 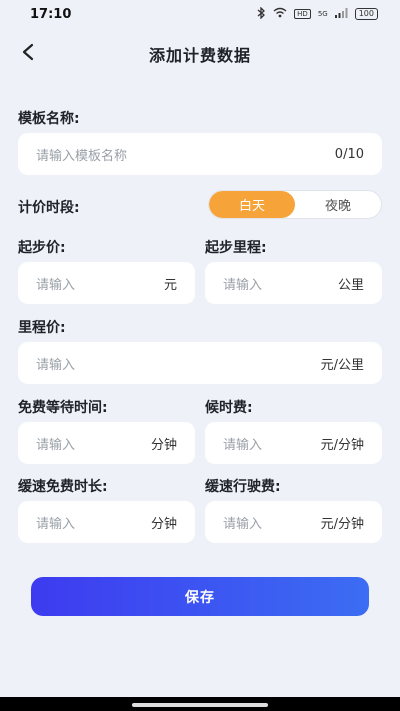 I want to click on start-distance-label: 起步里程:, so click(x=236, y=248).